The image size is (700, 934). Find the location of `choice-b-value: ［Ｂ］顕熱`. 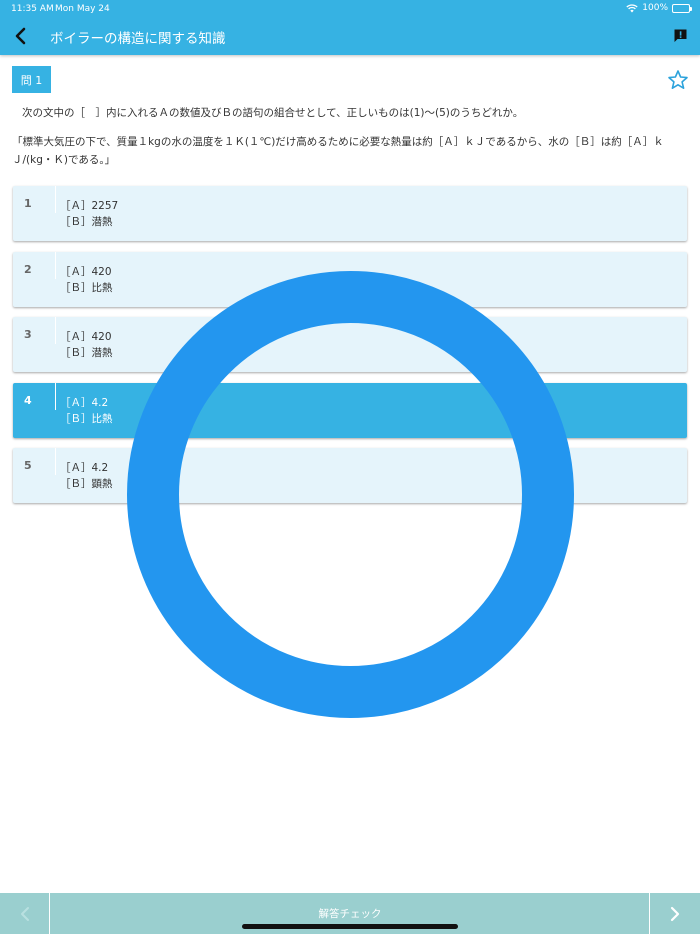

choice-b-value: ［Ｂ］顕熱 is located at coordinates (86, 484).